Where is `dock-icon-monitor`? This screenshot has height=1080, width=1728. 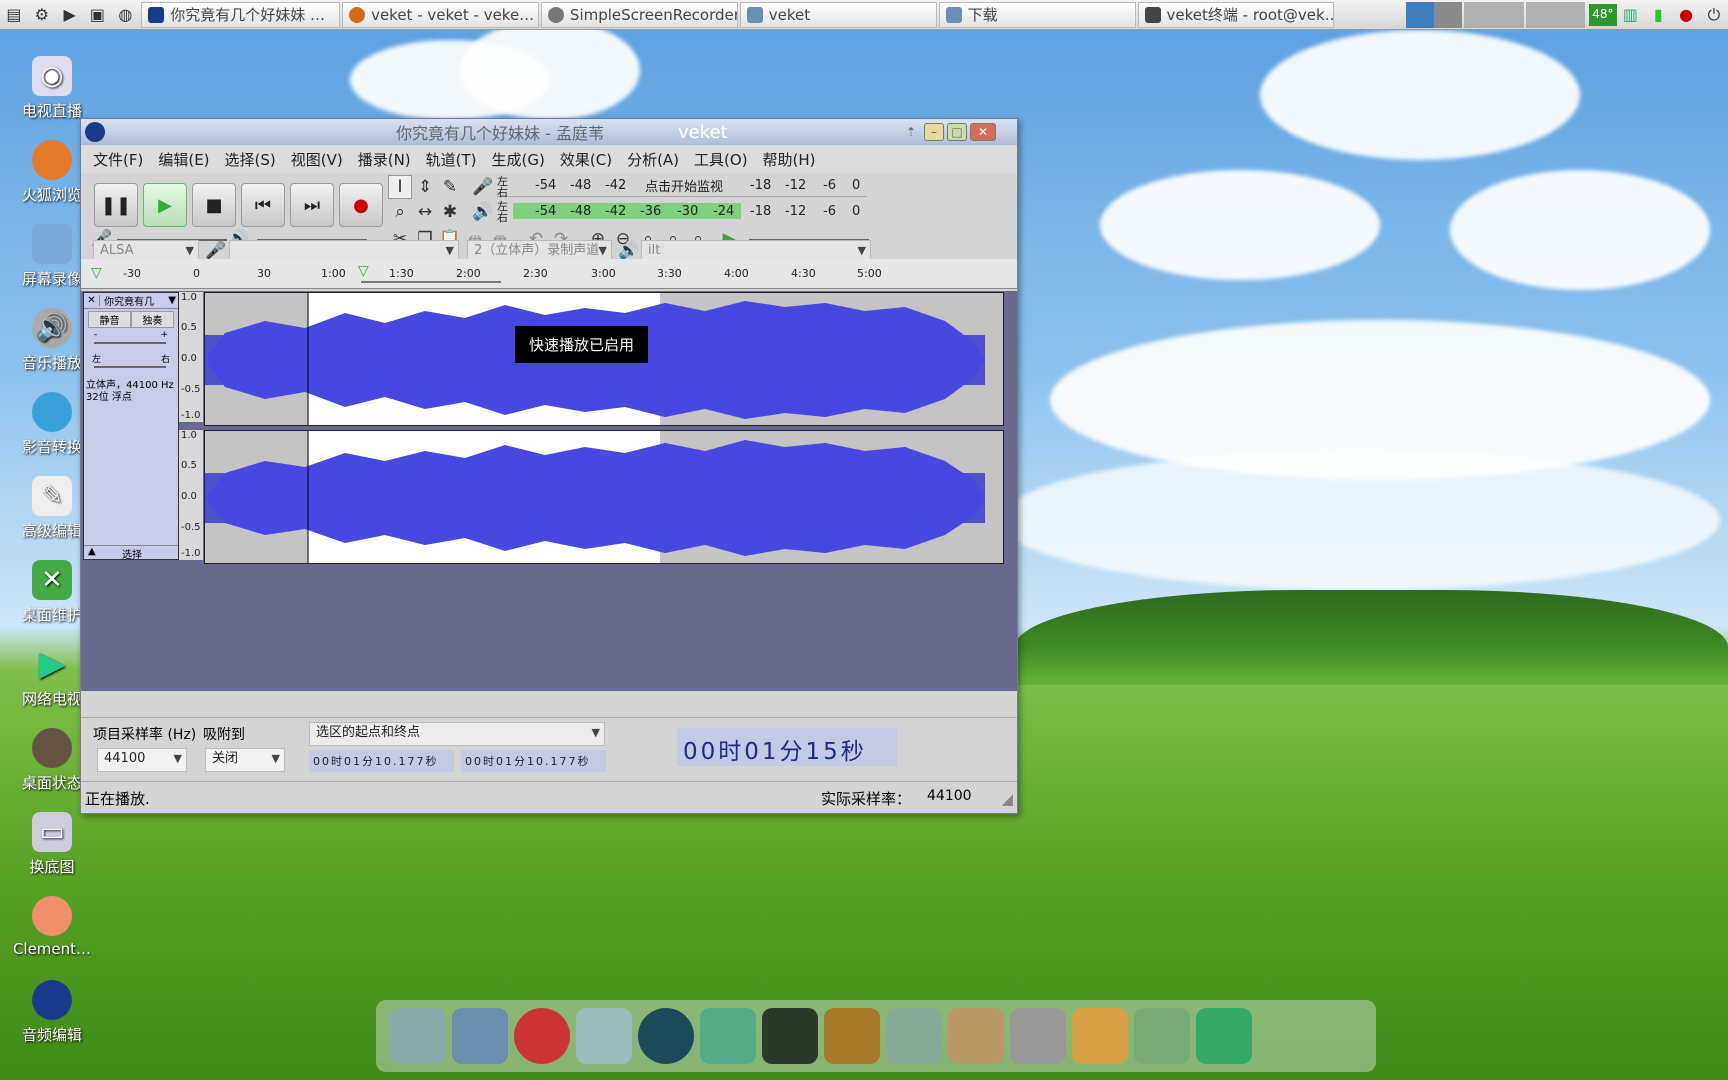
dock-icon-monitor is located at coordinates (480, 1036).